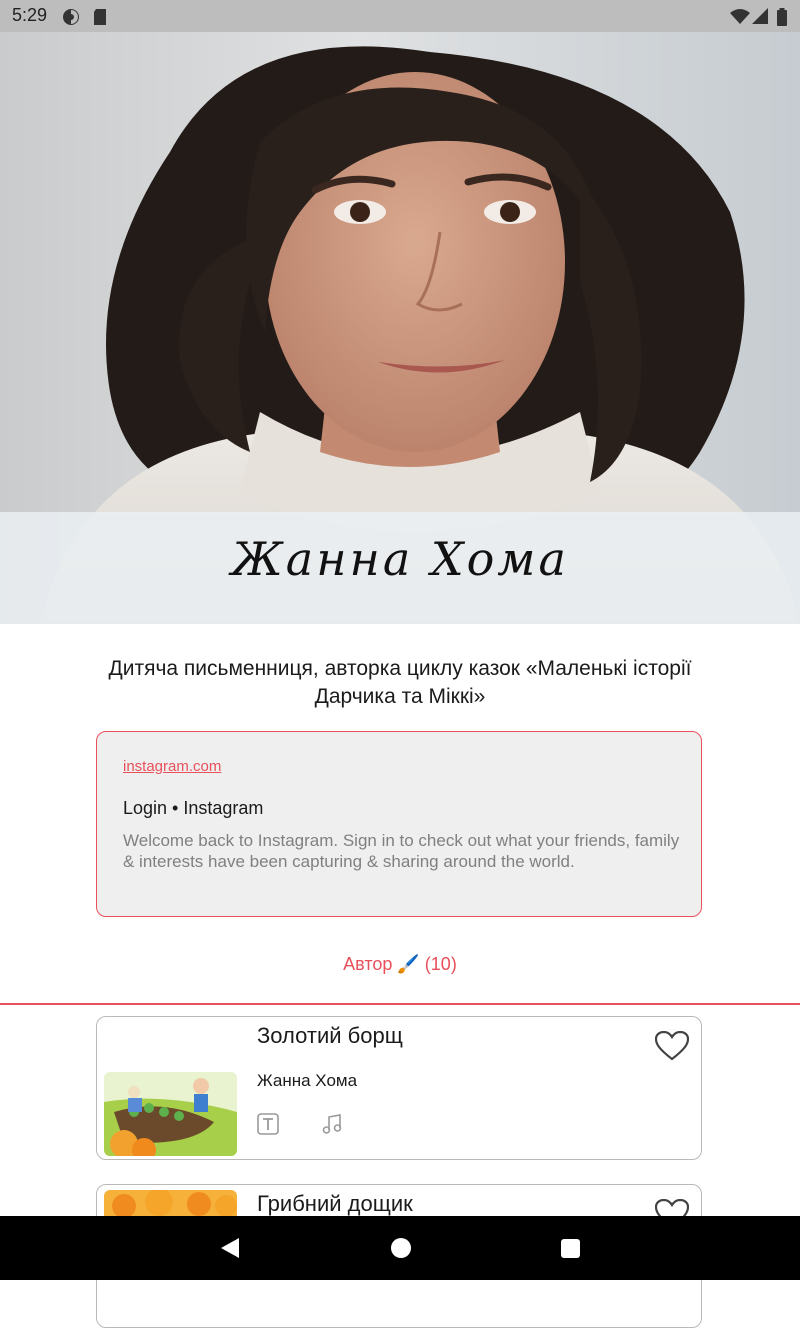 The image size is (800, 1328). I want to click on author-name: Жанна Хома, so click(400, 559).